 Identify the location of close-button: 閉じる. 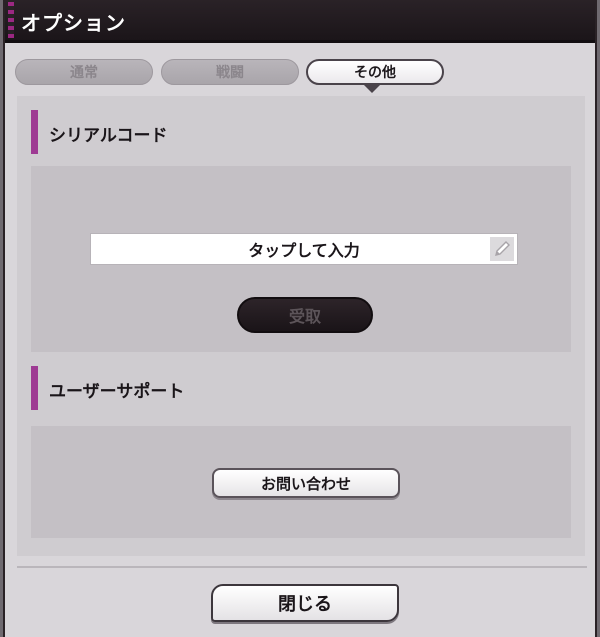
(305, 603).